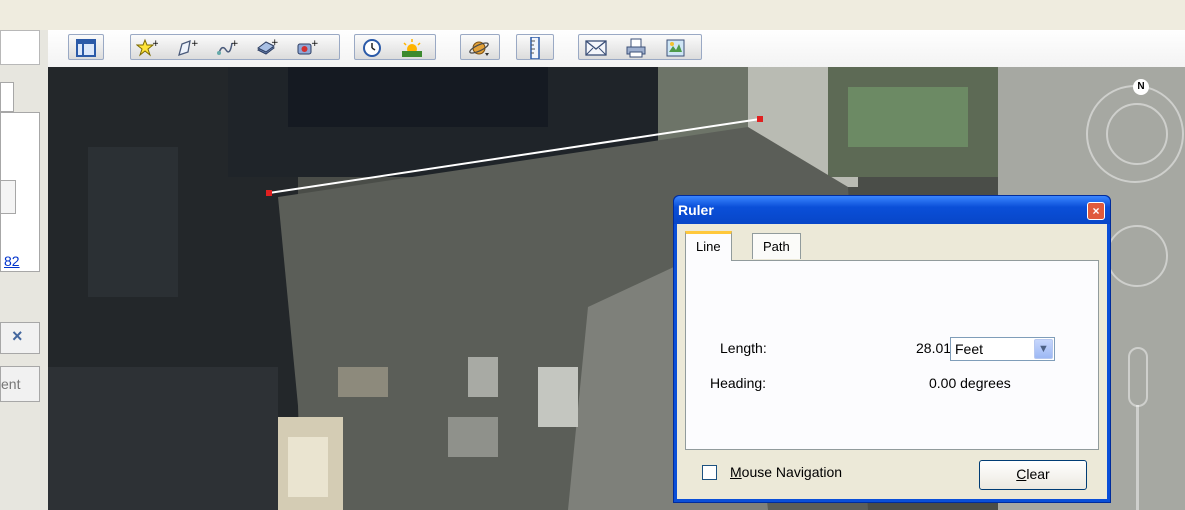 This screenshot has width=1185, height=510. Describe the element at coordinates (1002, 349) in the screenshot. I see `unit-select: Feet ▼` at that location.